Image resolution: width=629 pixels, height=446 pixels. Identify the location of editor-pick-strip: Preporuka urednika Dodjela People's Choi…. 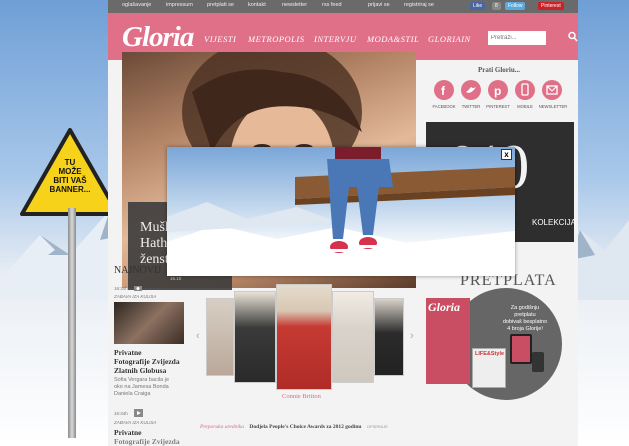
(294, 427).